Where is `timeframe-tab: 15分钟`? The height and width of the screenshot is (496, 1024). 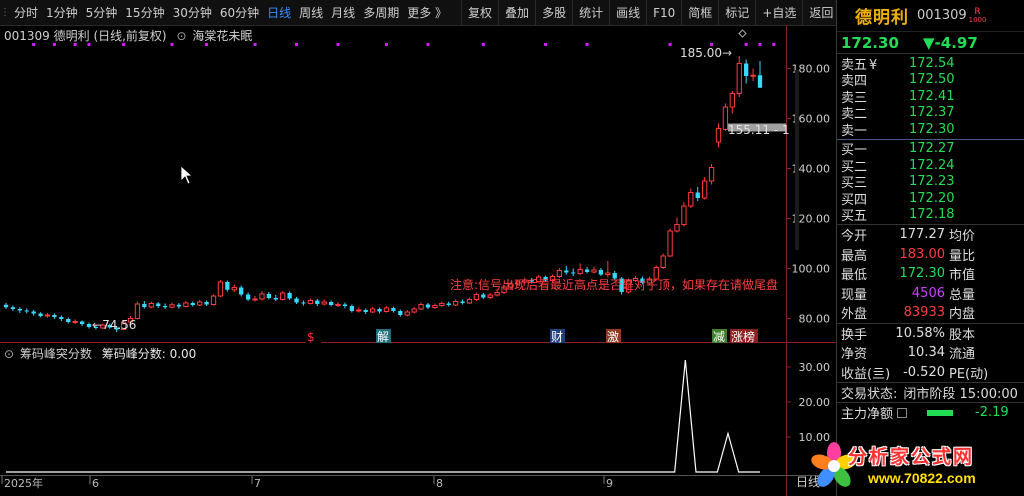 timeframe-tab: 15分钟 is located at coordinates (144, 13).